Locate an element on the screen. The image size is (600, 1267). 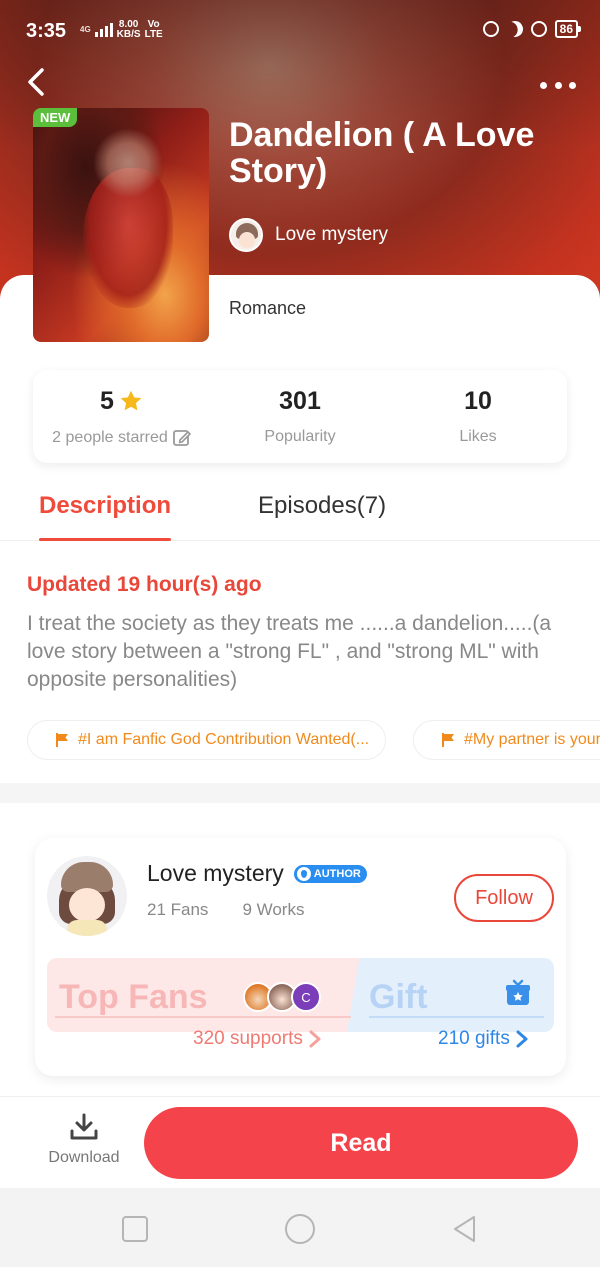
author-card-name: Love mystery is located at coordinates (215, 873).